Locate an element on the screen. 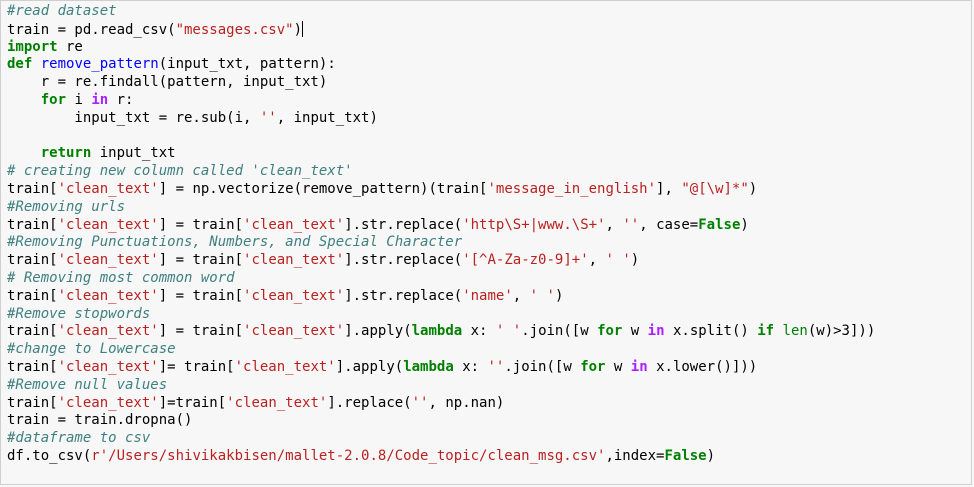 This screenshot has height=487, width=974. code-line: for i in r: is located at coordinates (441, 101).